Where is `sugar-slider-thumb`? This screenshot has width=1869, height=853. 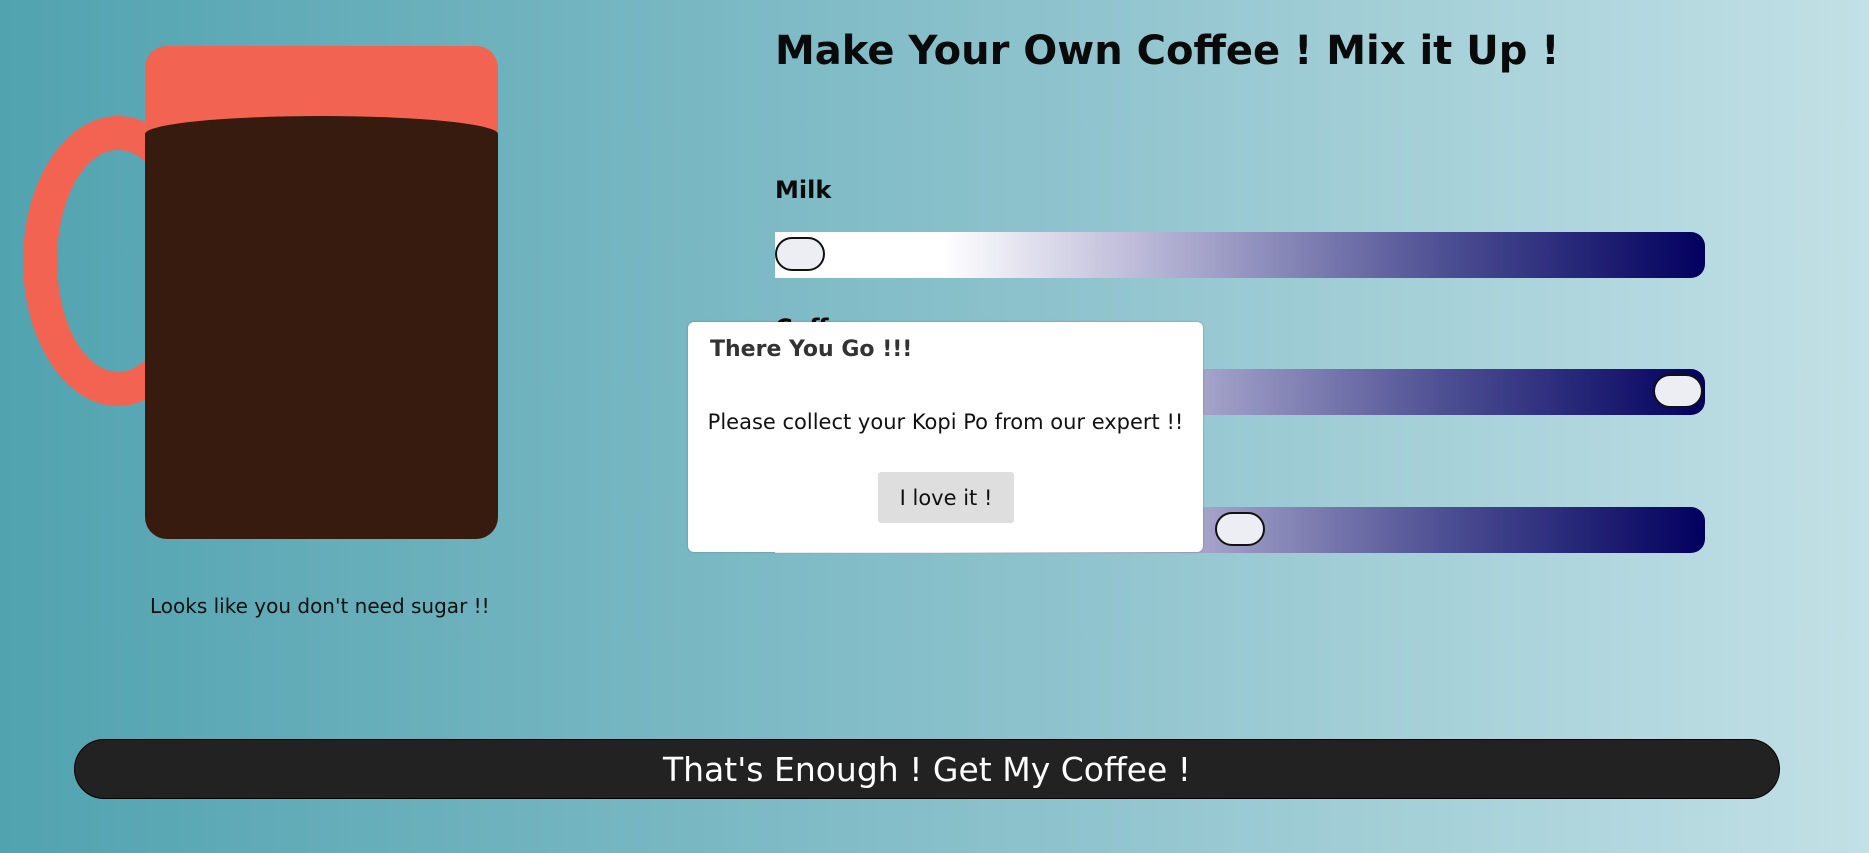 sugar-slider-thumb is located at coordinates (1240, 529).